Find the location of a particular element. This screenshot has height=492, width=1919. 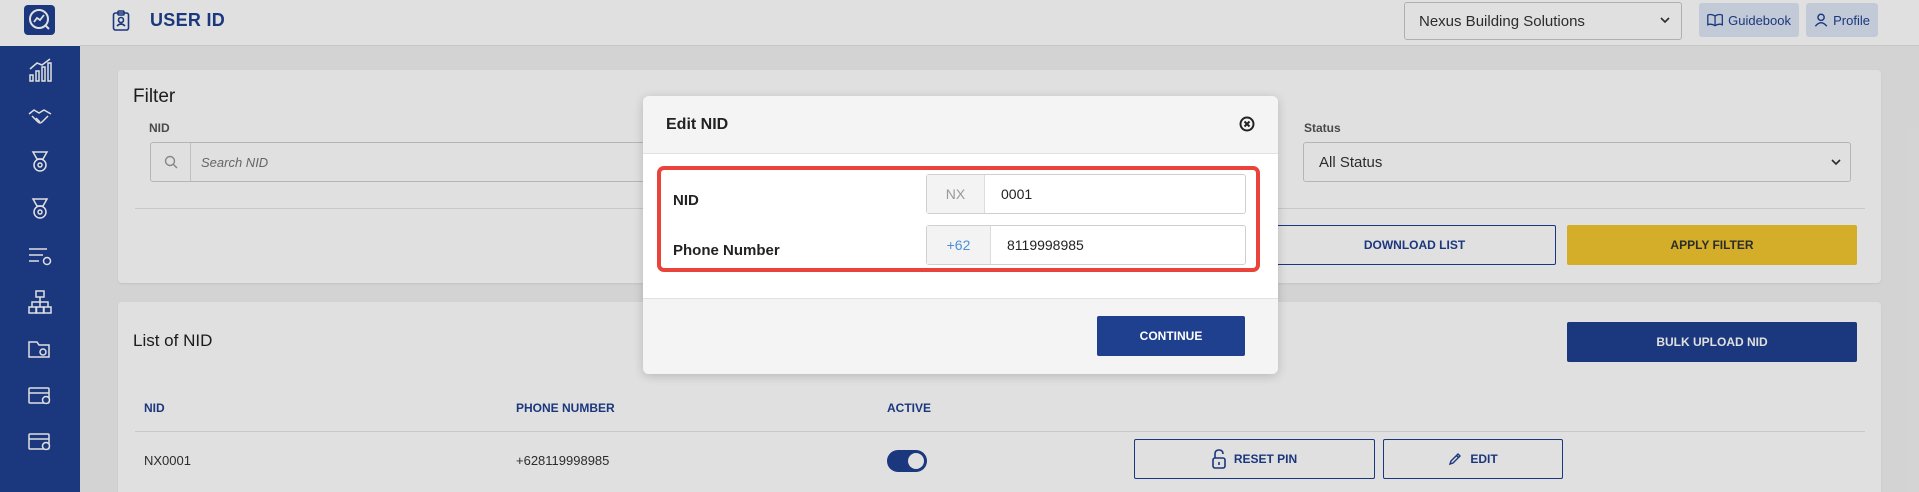

nid-value: 0001 is located at coordinates (1017, 194).